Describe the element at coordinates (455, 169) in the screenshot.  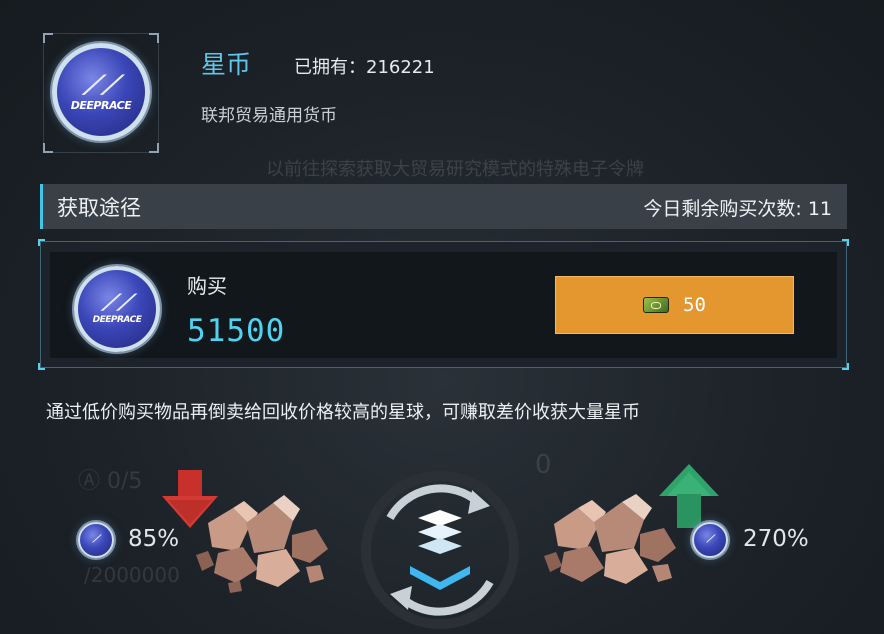
I see `background-ghost-text: 以前往探索获取大贸易研究模式的特殊电子令牌` at that location.